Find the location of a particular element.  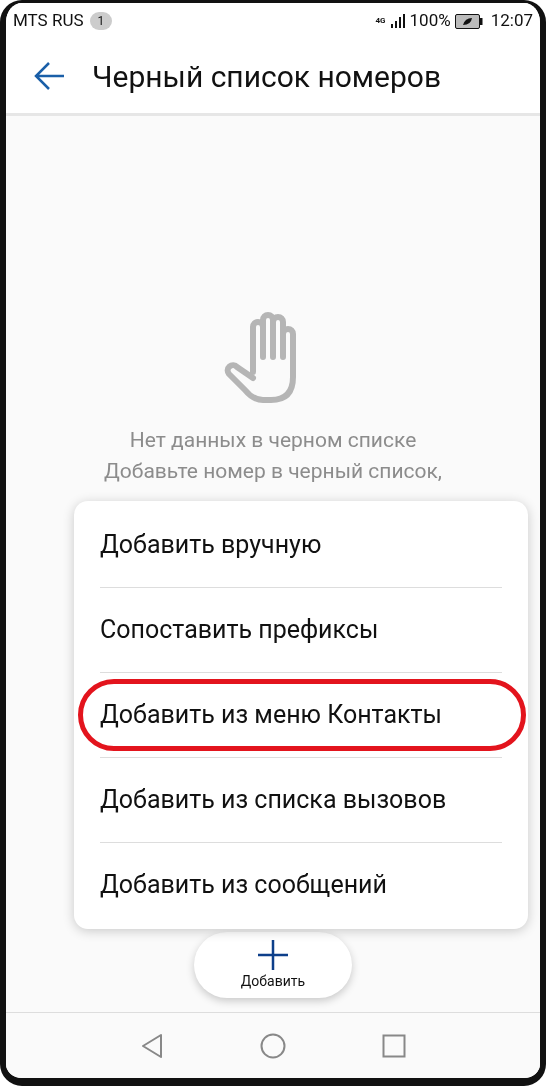

menu-item: Добавить из меню Контакты is located at coordinates (301, 715).